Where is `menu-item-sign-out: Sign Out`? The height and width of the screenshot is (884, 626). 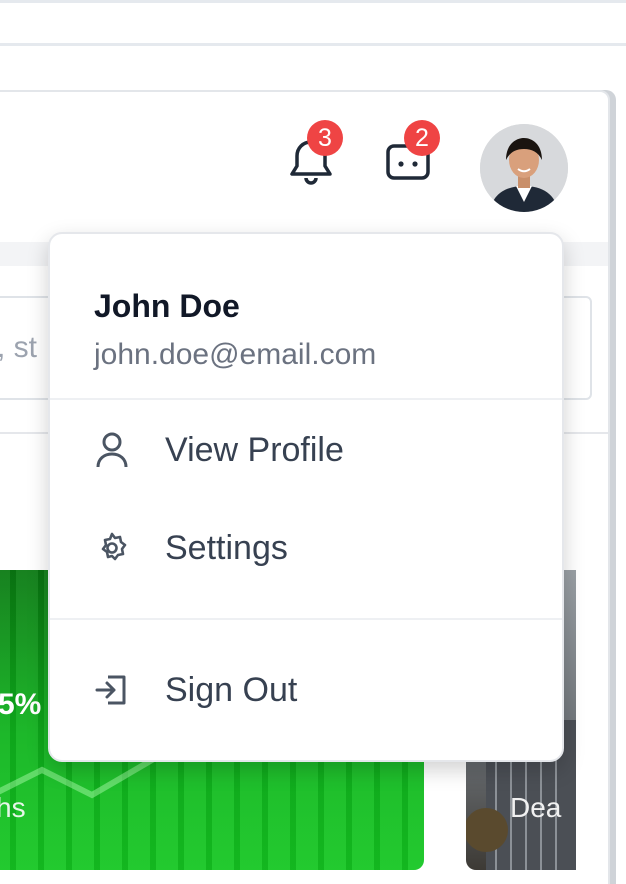
menu-item-sign-out: Sign Out is located at coordinates (306, 690).